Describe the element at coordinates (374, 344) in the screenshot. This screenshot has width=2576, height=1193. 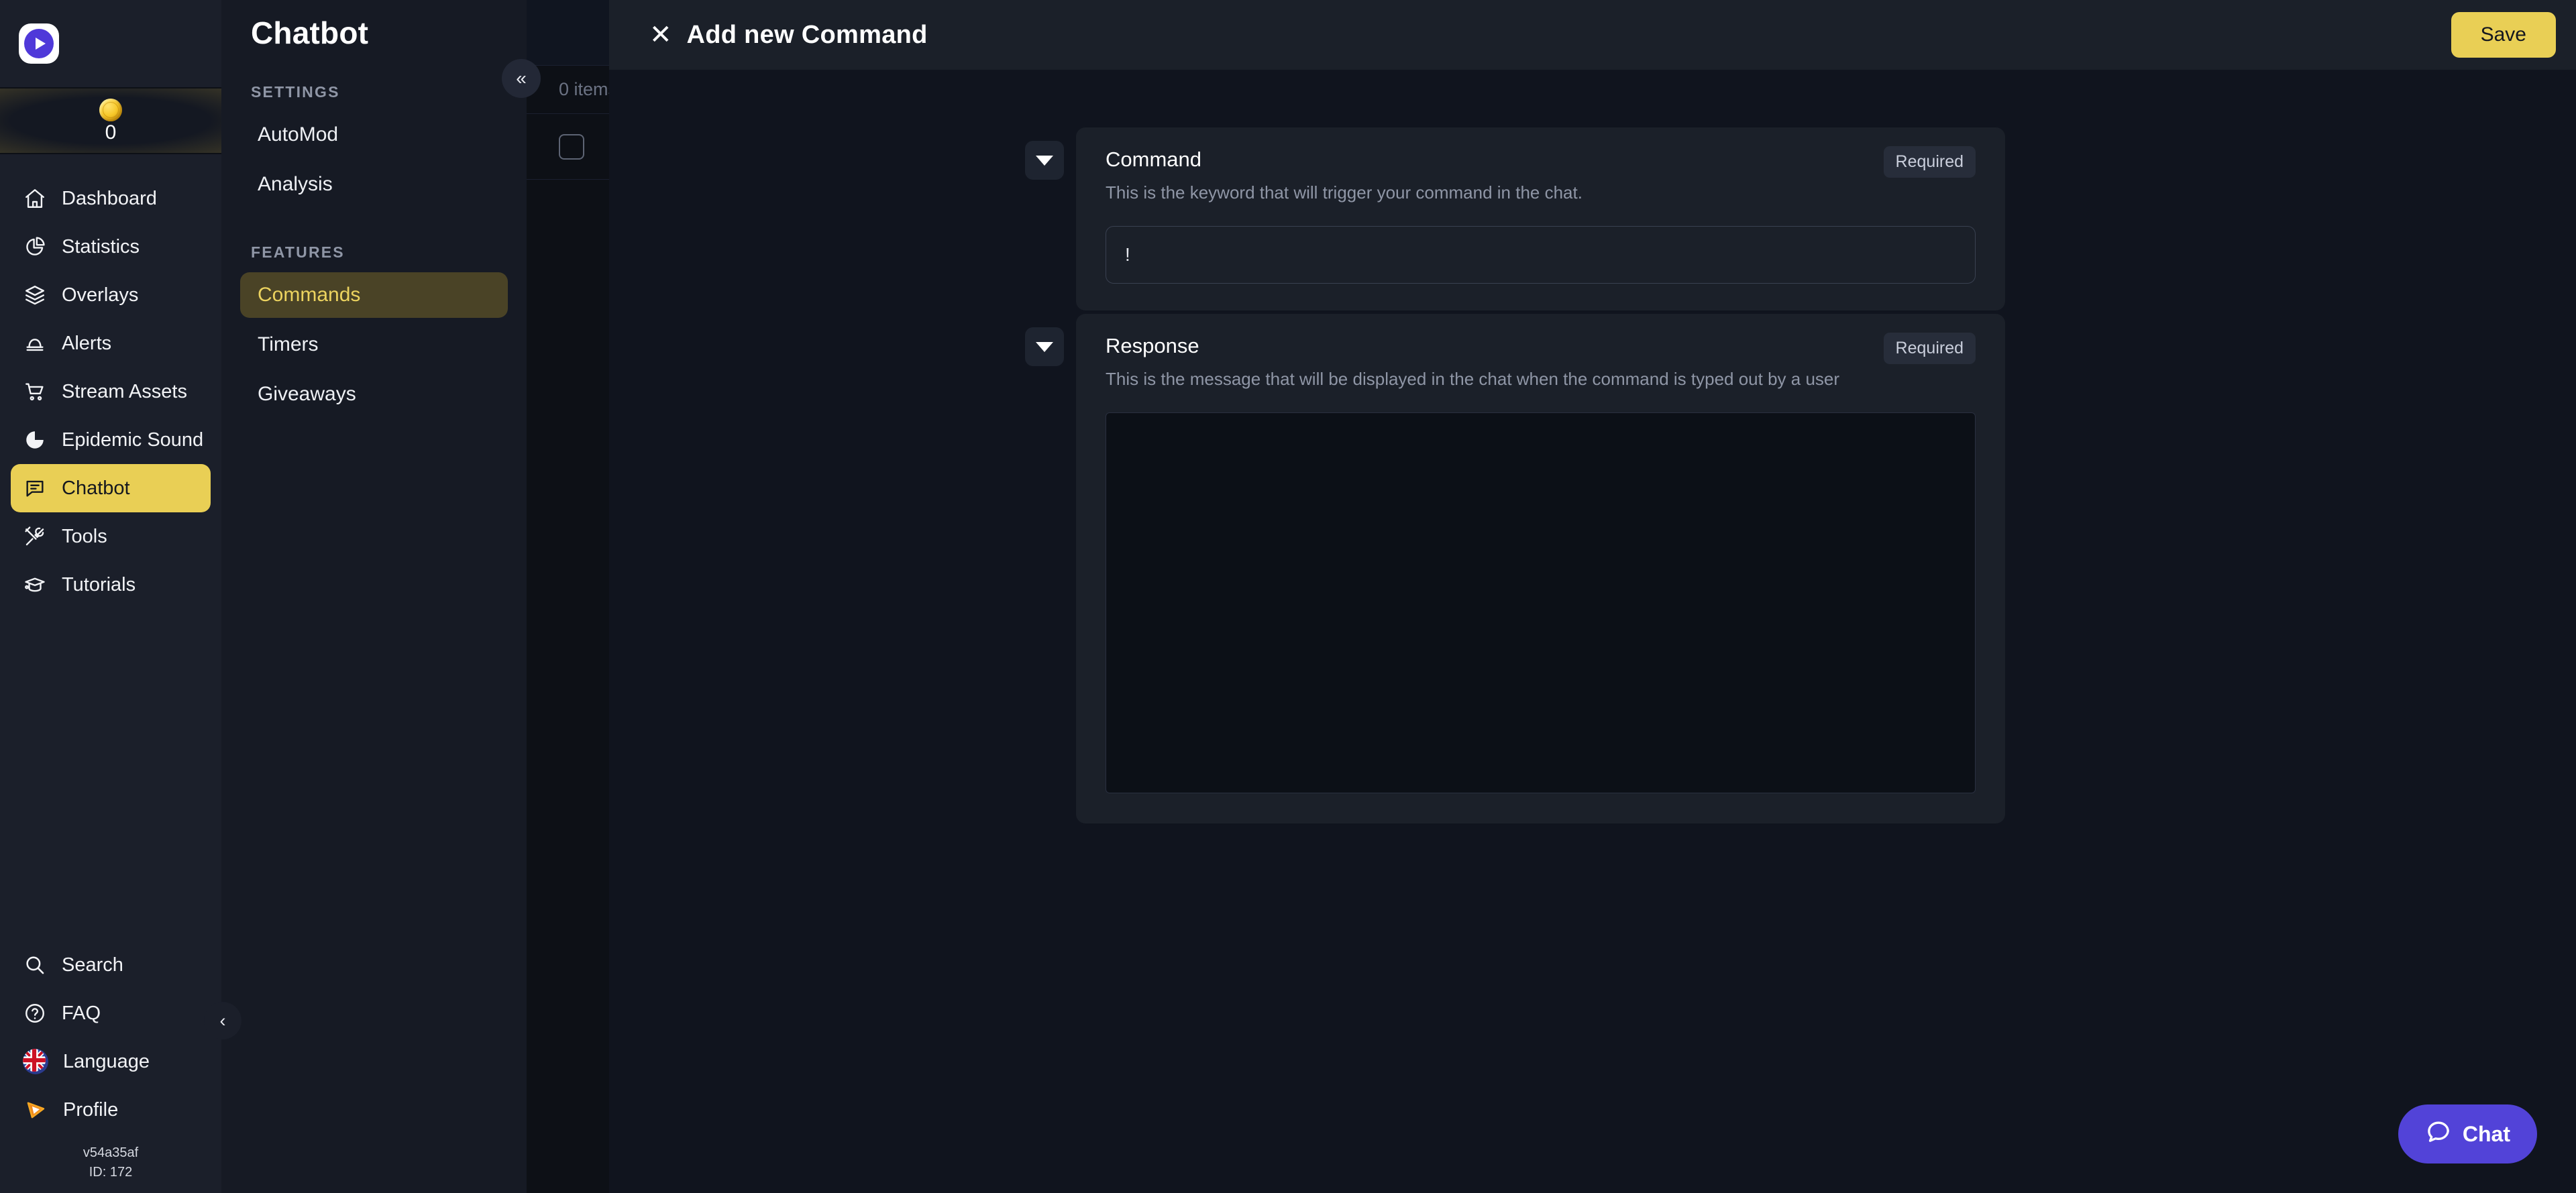
I see `panel-item-timers: Timers` at that location.